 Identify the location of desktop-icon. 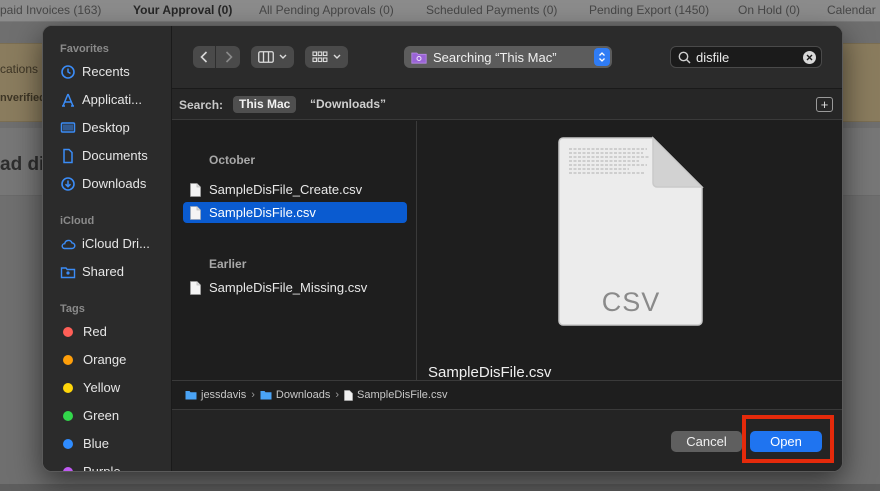
(68, 128).